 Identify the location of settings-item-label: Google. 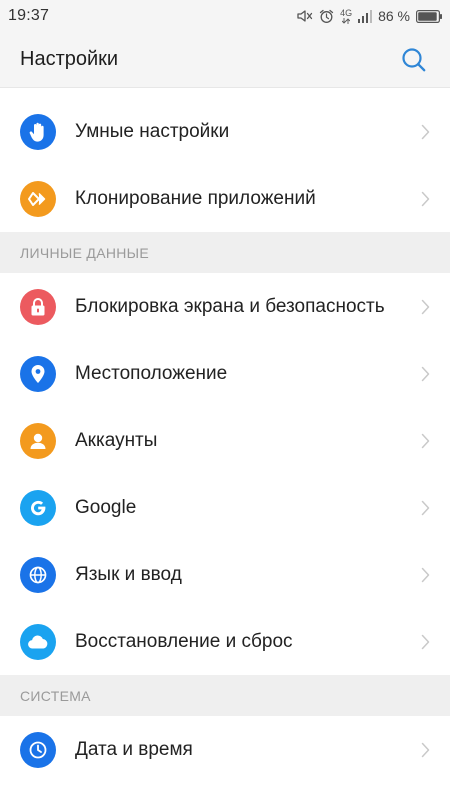
(106, 507).